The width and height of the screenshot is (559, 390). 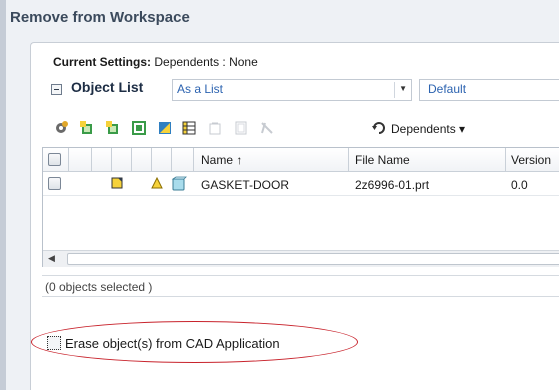 I want to click on highlight-ring, so click(x=194, y=342).